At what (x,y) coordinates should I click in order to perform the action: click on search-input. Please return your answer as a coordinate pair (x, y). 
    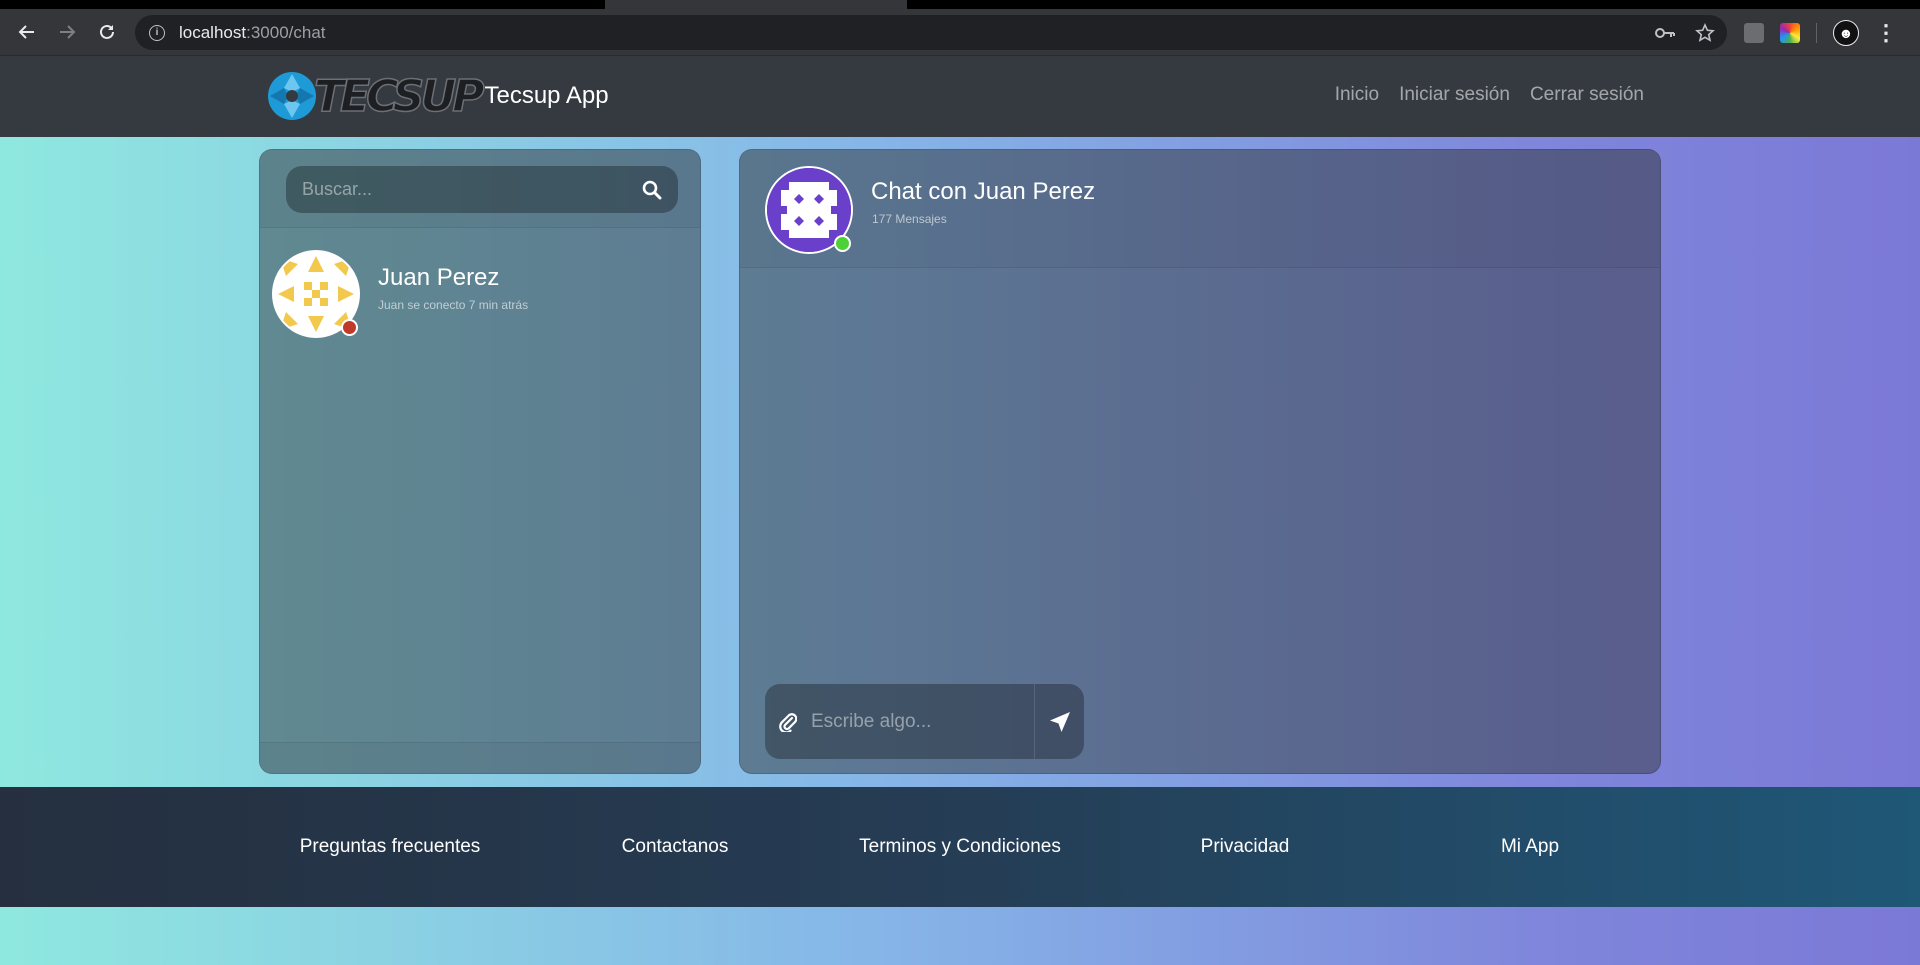
    Looking at the image, I should click on (459, 189).